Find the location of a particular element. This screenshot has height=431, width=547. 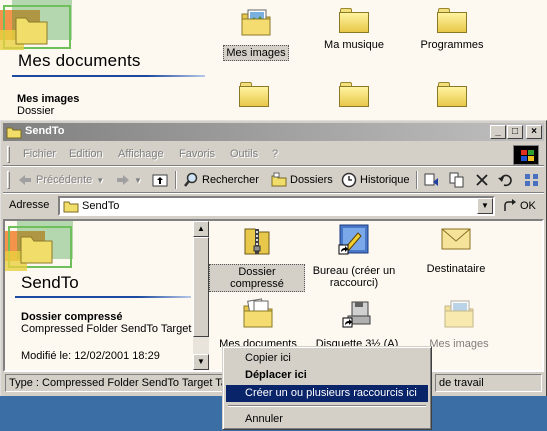

go-arrow-icon is located at coordinates (510, 205).